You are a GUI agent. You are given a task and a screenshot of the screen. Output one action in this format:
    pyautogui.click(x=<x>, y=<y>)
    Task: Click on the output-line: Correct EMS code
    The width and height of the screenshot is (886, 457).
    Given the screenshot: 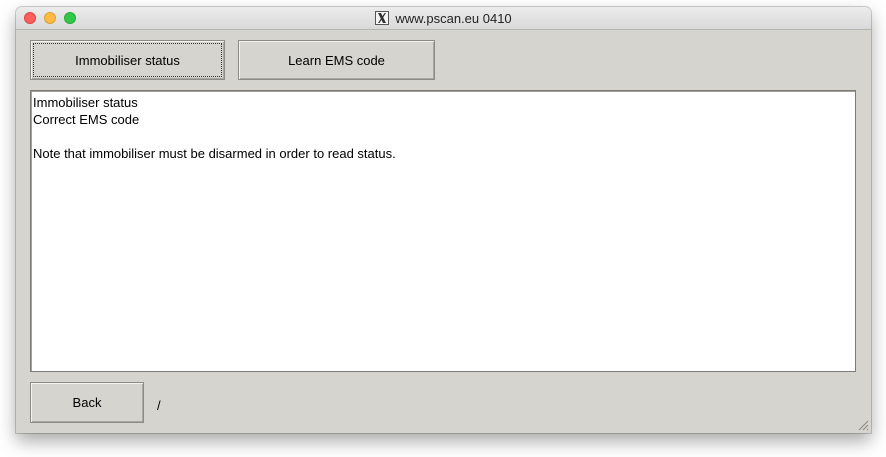 What is the action you would take?
    pyautogui.click(x=86, y=119)
    